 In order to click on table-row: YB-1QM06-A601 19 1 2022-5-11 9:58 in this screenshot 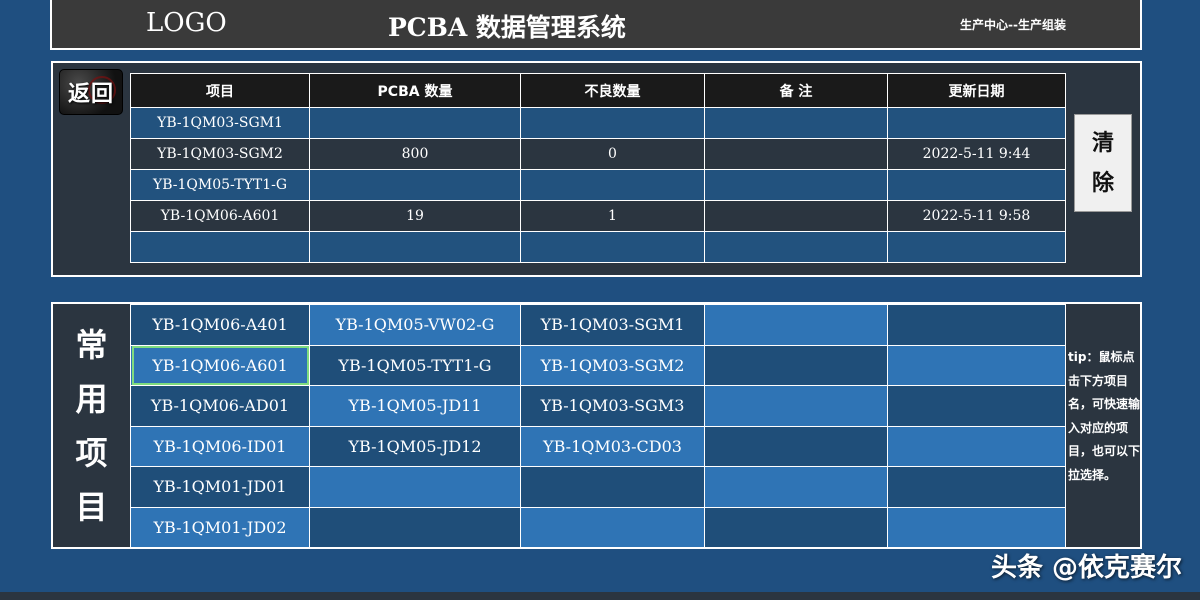, I will do `click(598, 216)`.